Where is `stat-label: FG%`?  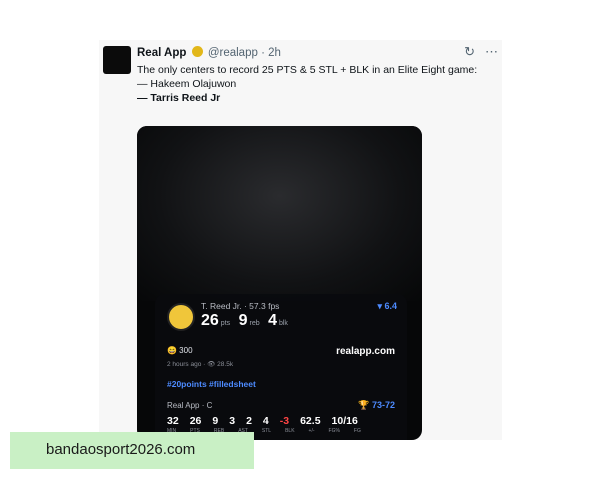 stat-label: FG% is located at coordinates (334, 431).